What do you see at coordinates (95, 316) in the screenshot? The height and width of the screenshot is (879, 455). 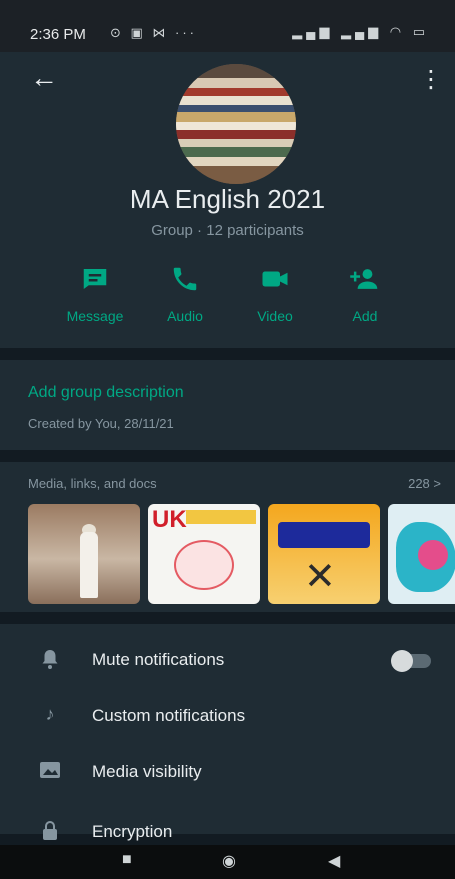 I see `message-label: Message` at bounding box center [95, 316].